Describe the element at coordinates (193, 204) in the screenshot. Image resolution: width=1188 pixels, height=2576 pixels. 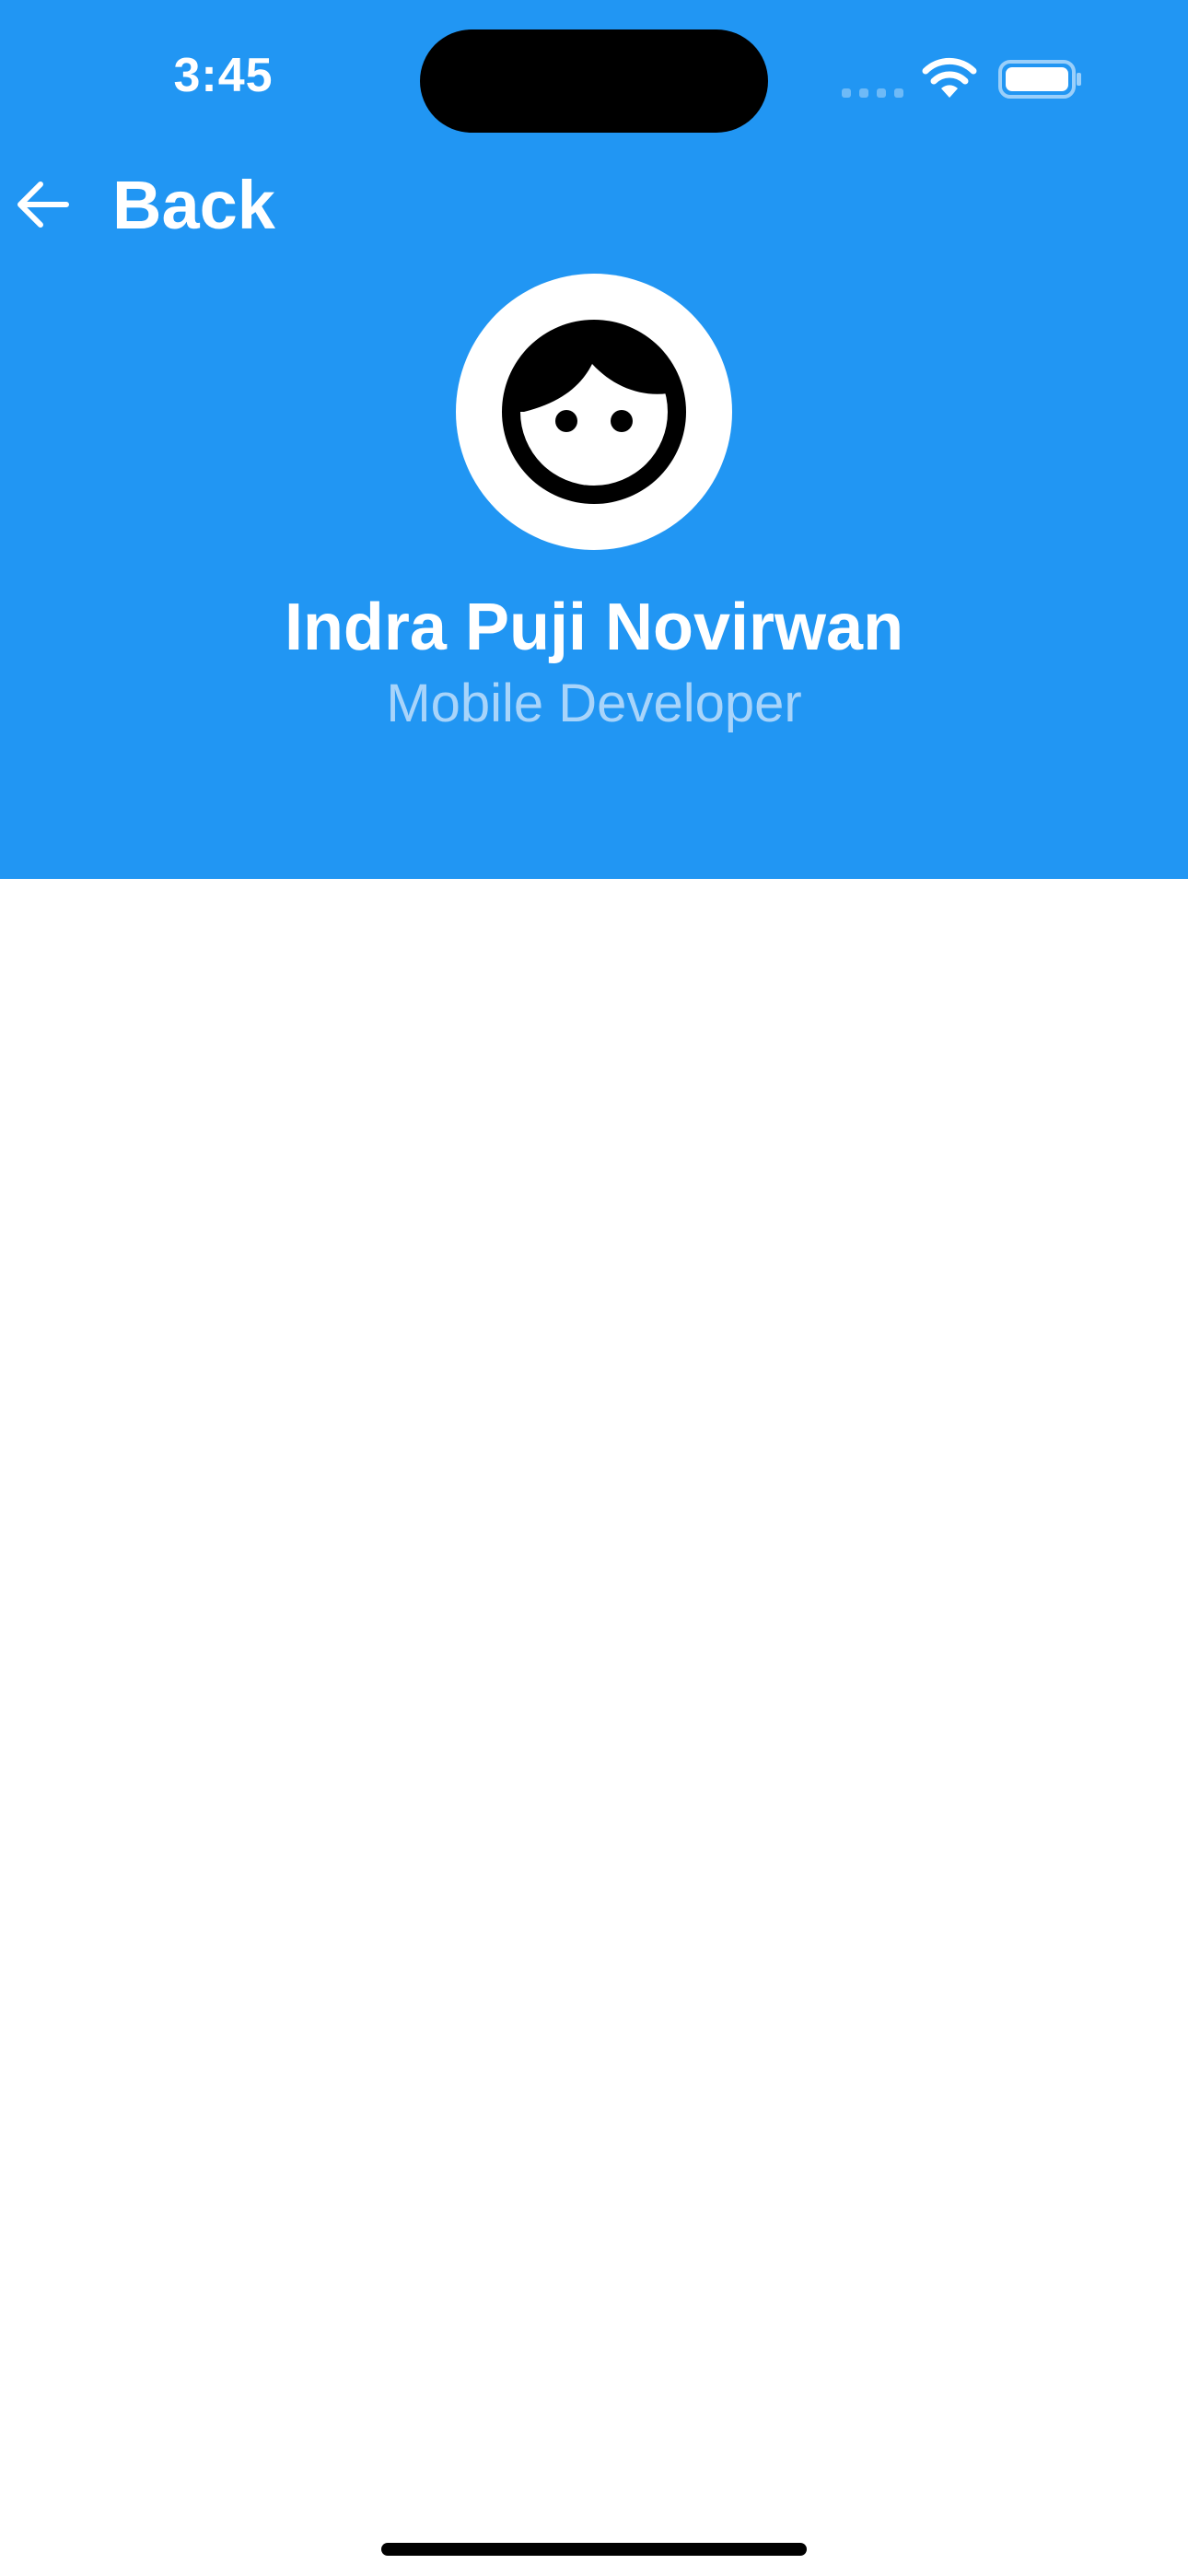
I see `back-label: Back` at that location.